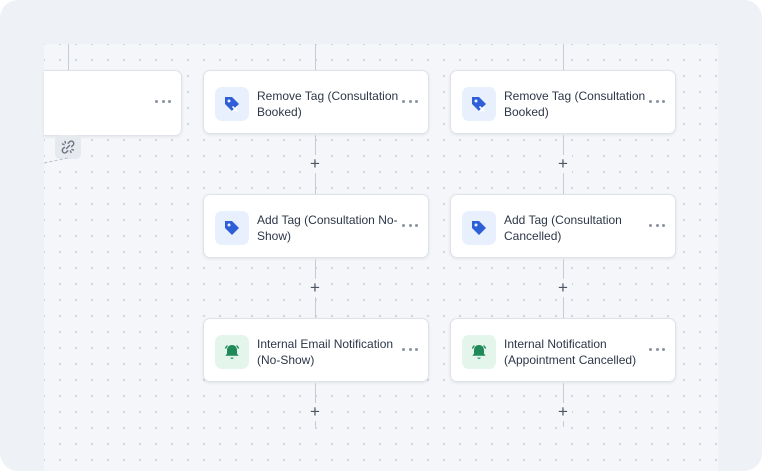 The width and height of the screenshot is (762, 471). I want to click on node-label: Internal Email Notification (No-Show), so click(325, 352).